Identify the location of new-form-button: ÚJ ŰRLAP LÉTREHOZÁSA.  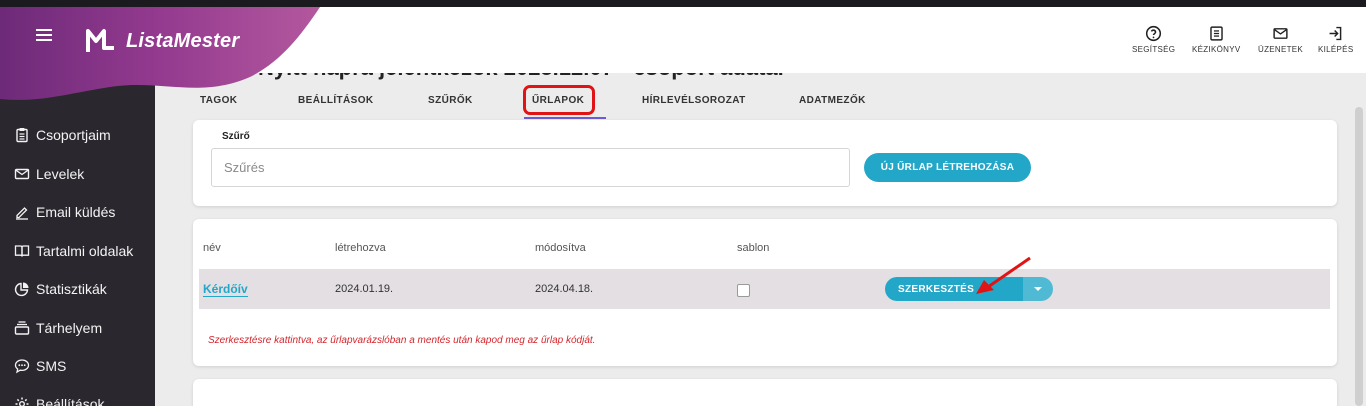
(947, 167).